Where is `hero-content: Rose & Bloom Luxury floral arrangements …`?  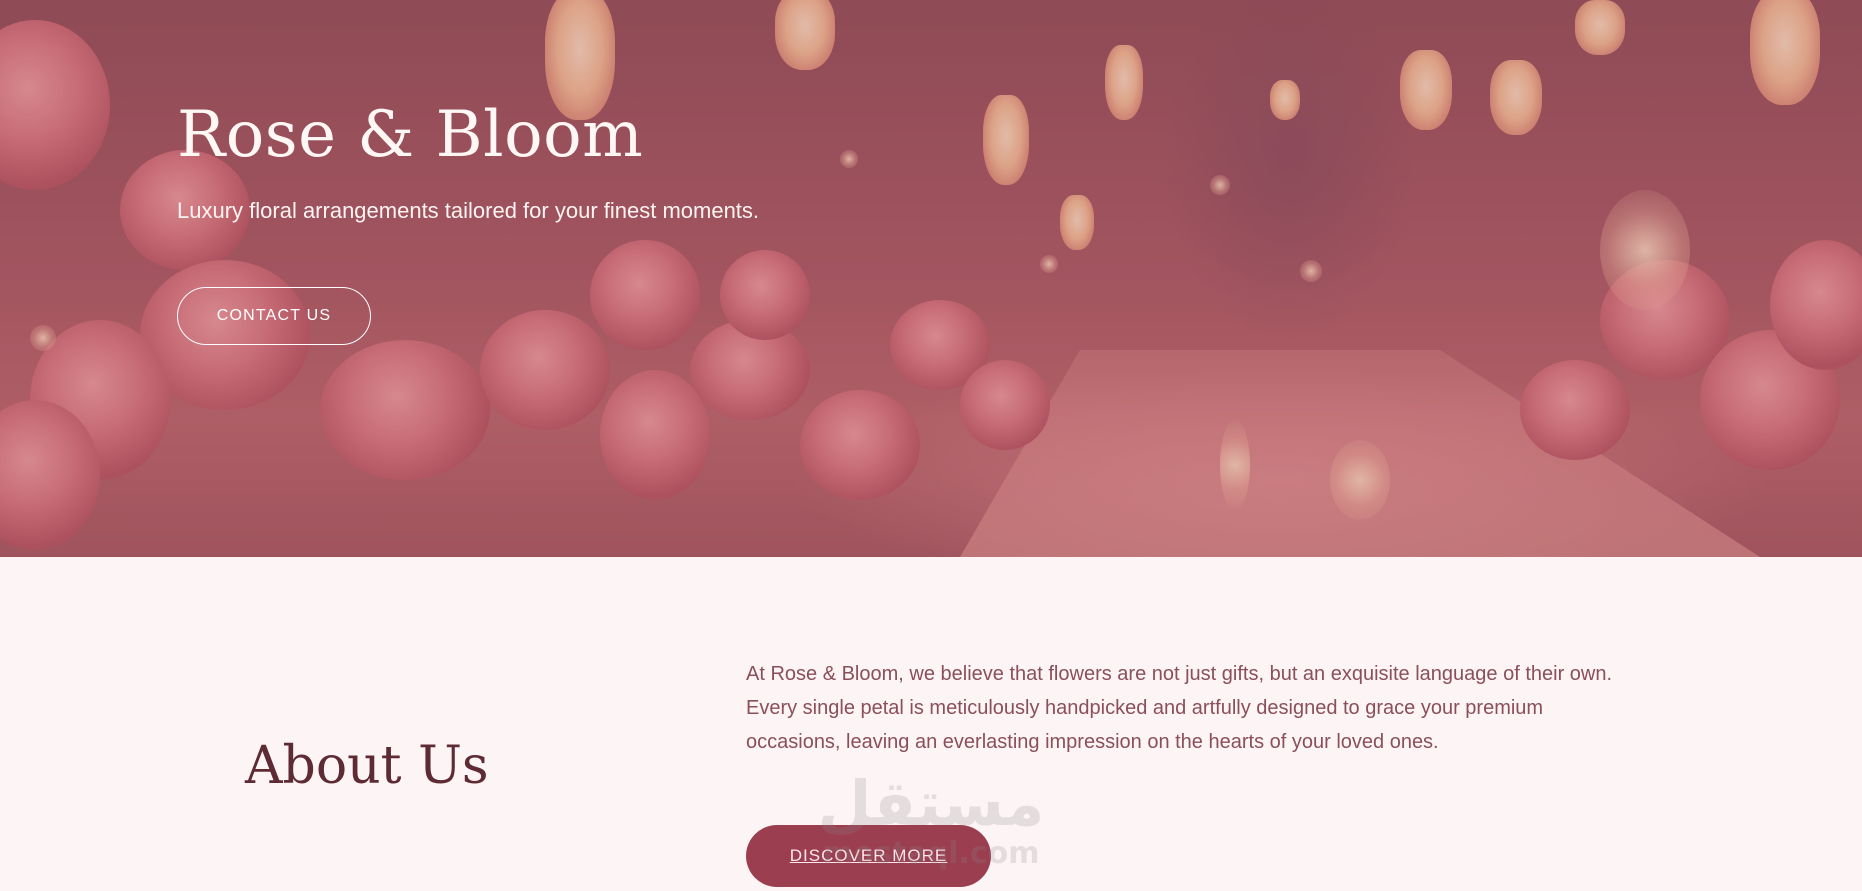
hero-content: Rose & Bloom Luxury floral arrangements … is located at coordinates (468, 162).